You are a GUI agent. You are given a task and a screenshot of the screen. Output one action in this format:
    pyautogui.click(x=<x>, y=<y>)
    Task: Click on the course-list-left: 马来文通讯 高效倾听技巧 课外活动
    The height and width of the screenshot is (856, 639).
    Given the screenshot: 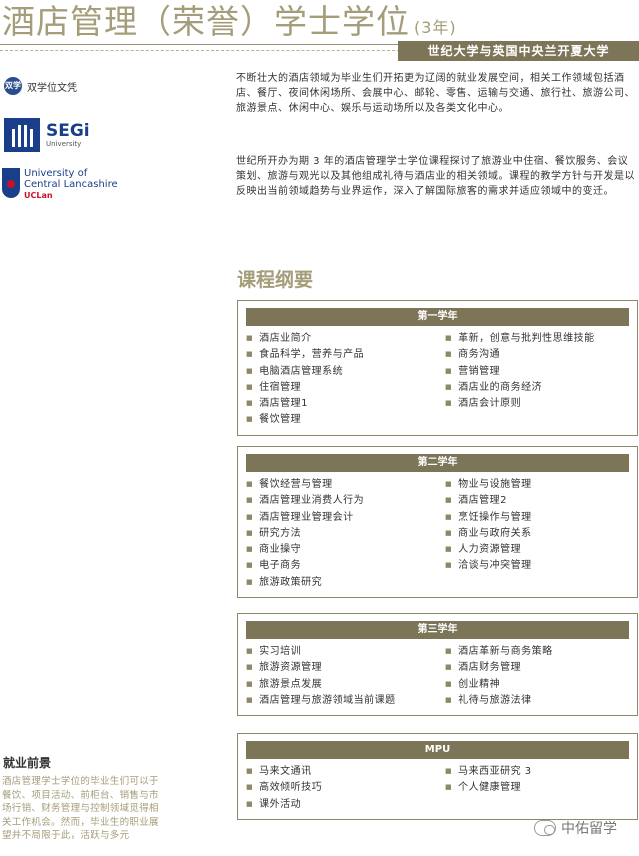 What is the action you would take?
    pyautogui.click(x=345, y=788)
    